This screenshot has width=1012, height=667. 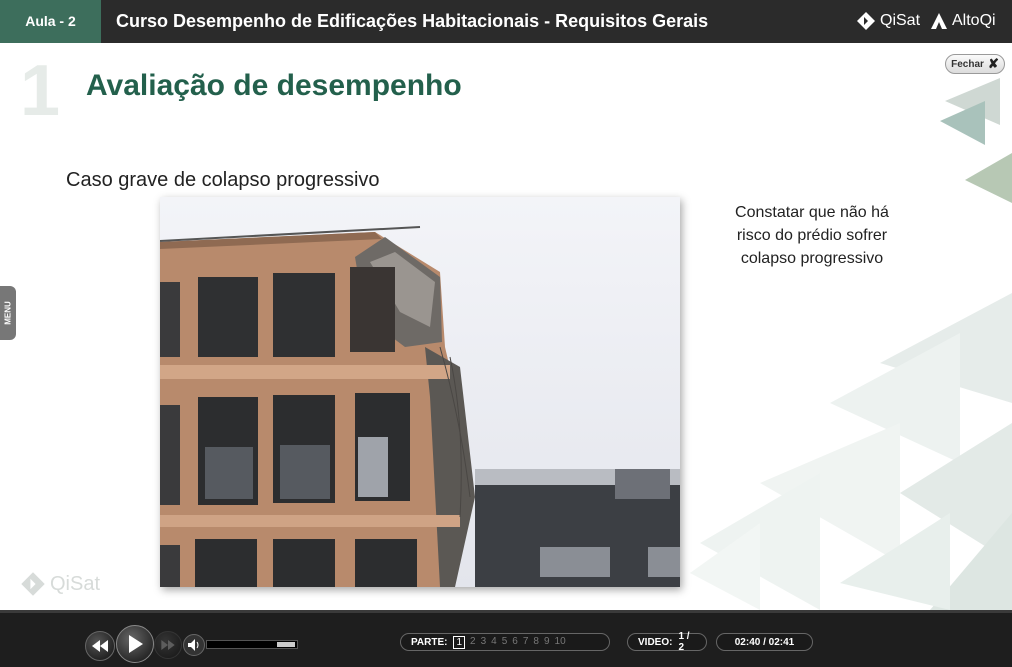 I want to click on qisat-logo-icon, so click(x=866, y=21).